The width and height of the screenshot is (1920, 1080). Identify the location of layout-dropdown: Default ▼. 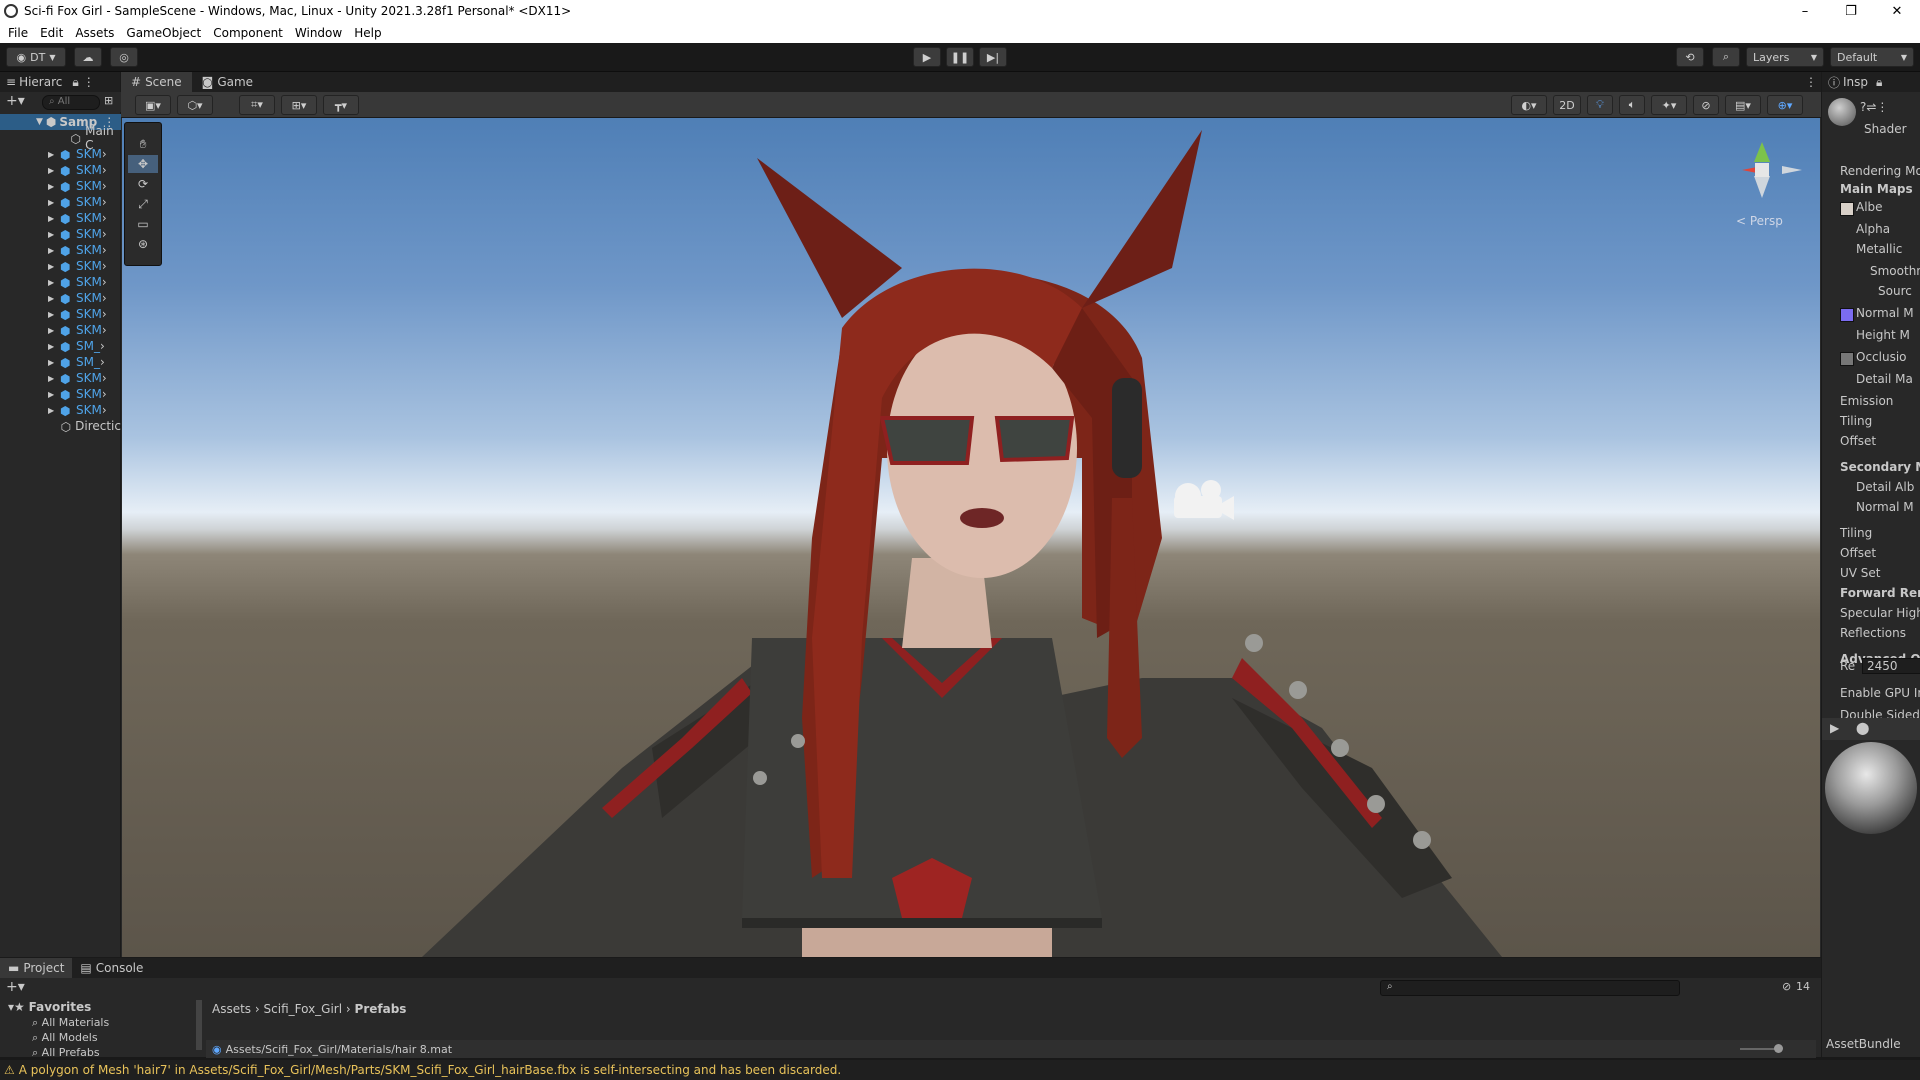
(1872, 57).